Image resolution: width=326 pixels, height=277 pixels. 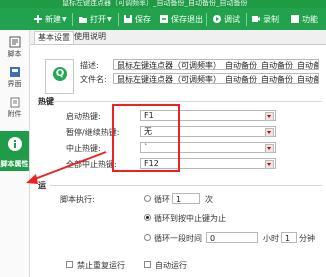 I want to click on save-exit-button: 保存退出, so click(x=181, y=19).